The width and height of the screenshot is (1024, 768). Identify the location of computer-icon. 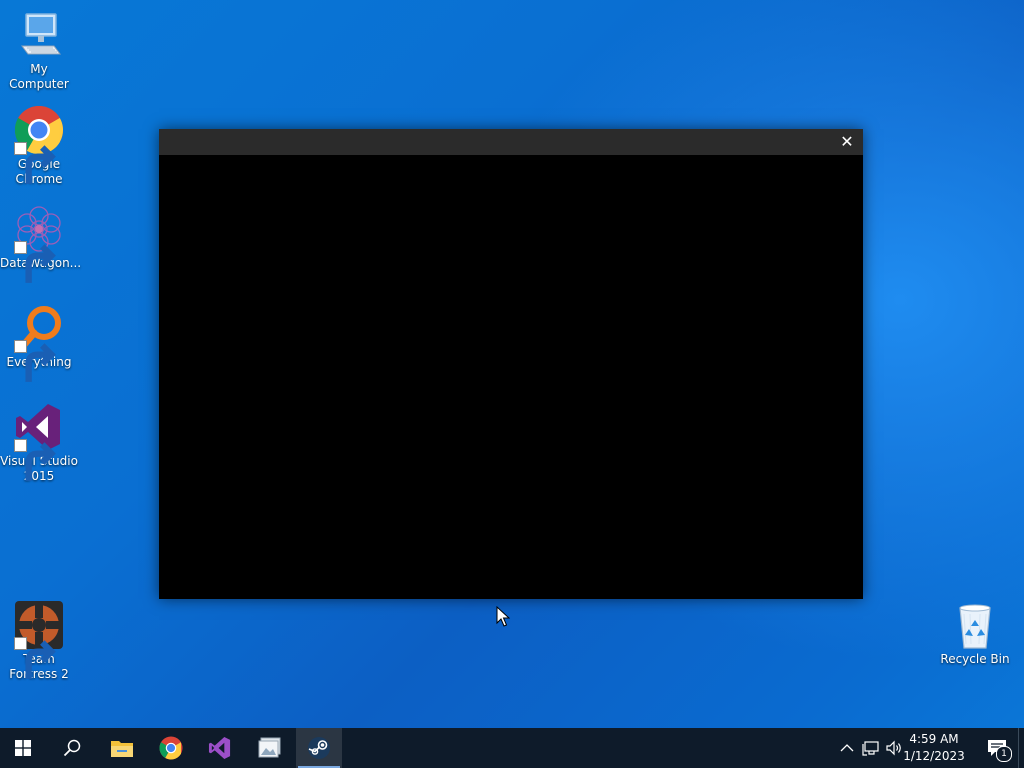
(39, 35).